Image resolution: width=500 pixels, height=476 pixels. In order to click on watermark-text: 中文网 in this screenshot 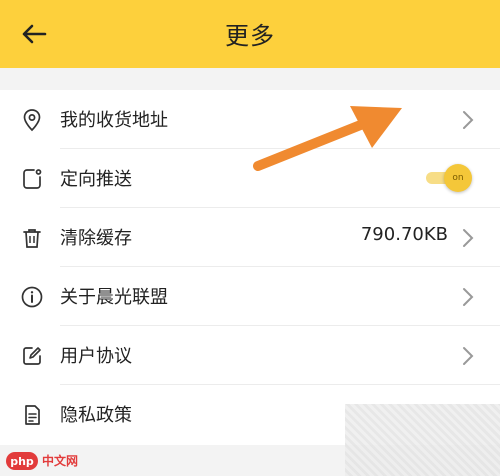, I will do `click(60, 461)`.